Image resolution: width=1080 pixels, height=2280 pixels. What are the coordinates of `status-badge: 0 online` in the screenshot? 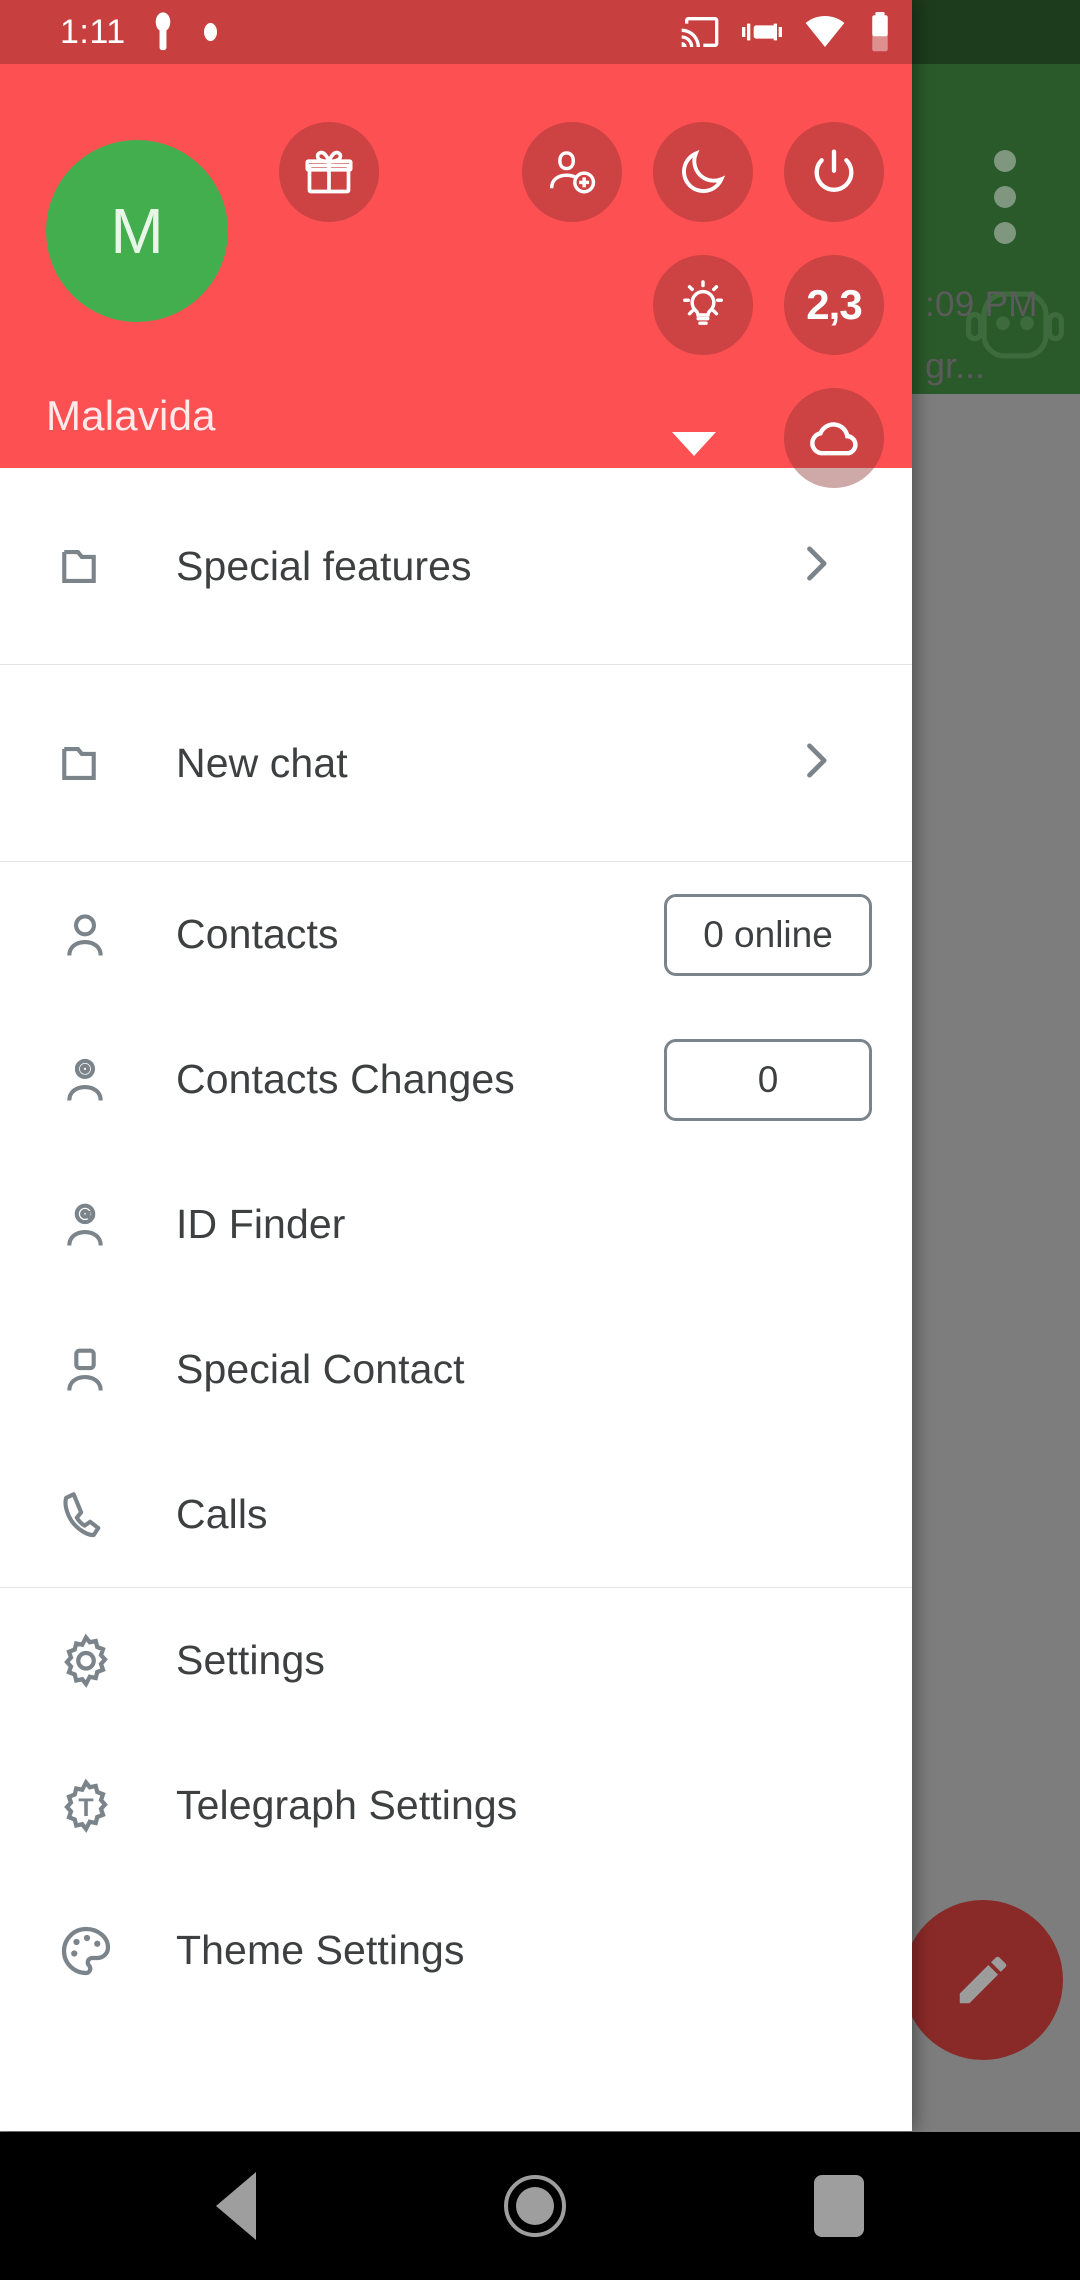 It's located at (768, 934).